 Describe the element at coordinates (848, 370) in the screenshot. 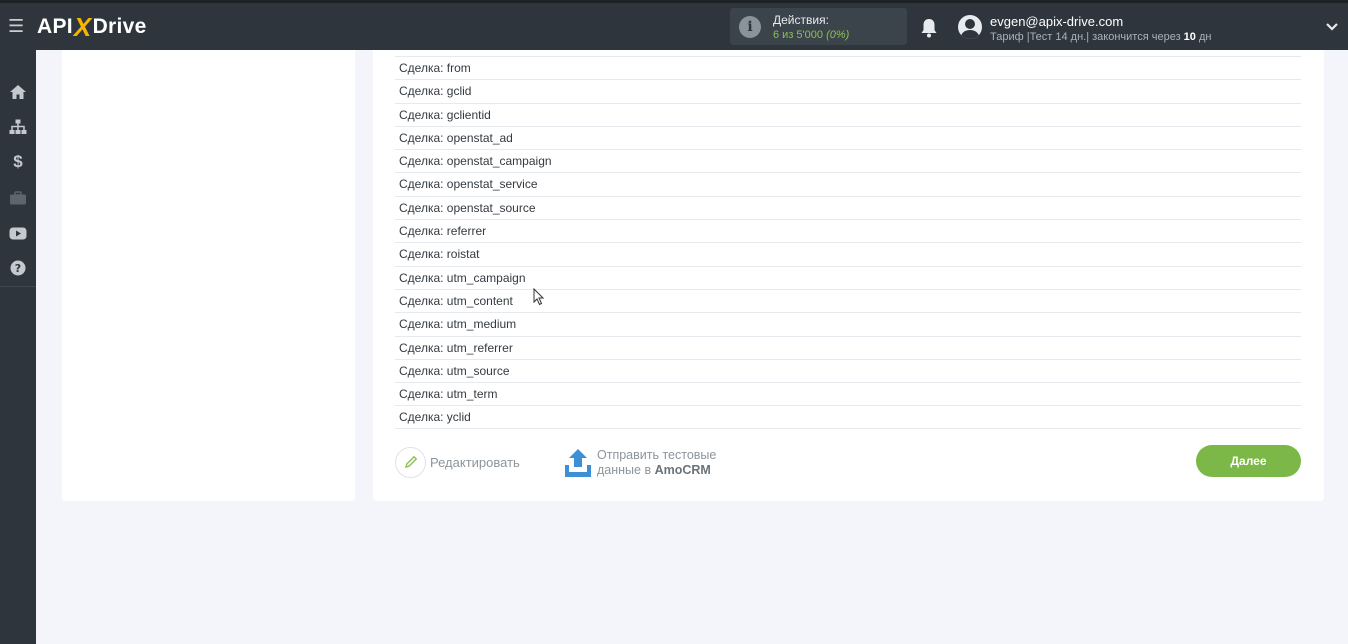

I see `field-row: Сделка: utm_source` at that location.